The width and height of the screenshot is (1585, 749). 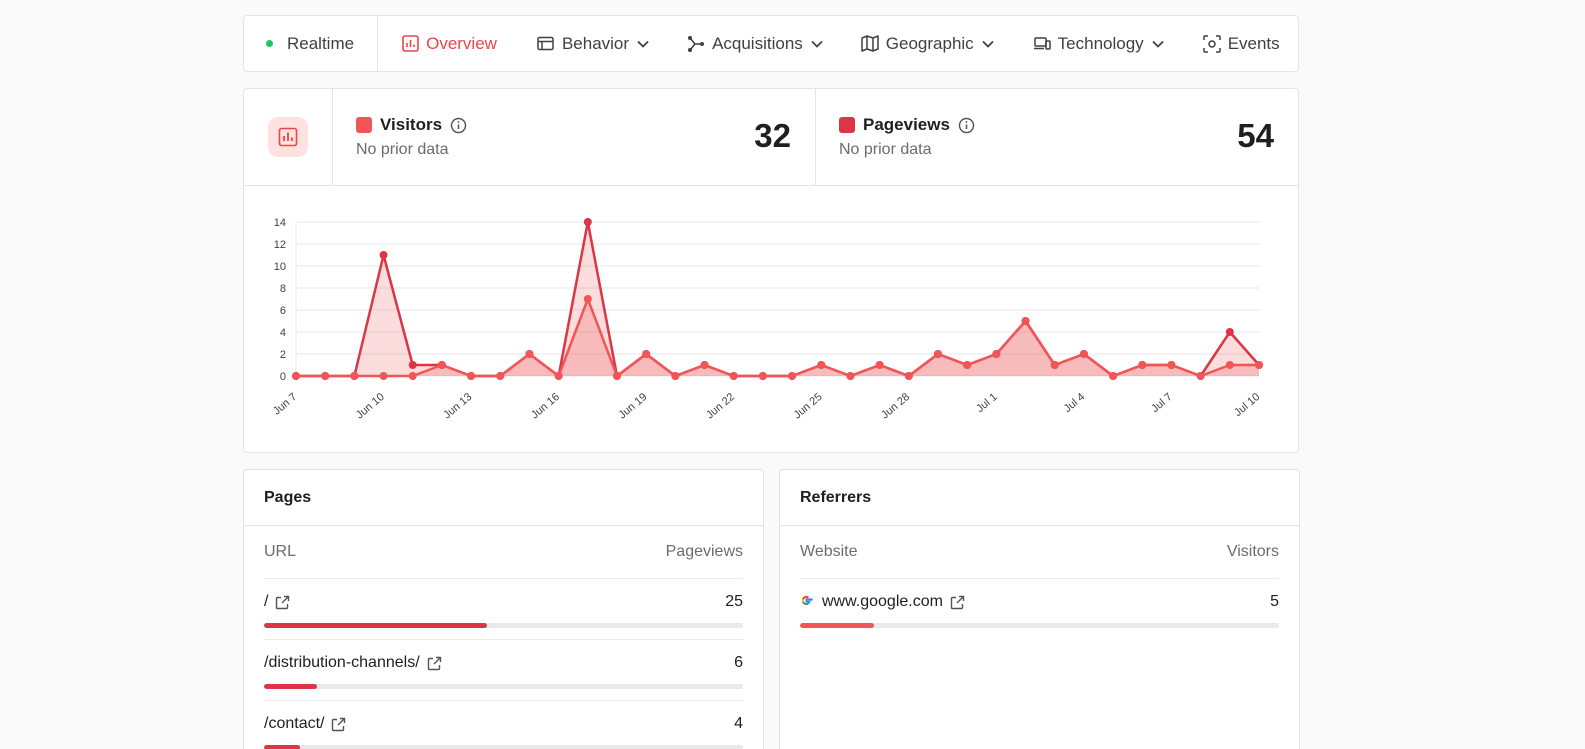 What do you see at coordinates (1039, 498) in the screenshot?
I see `referrers-title: Referrers` at bounding box center [1039, 498].